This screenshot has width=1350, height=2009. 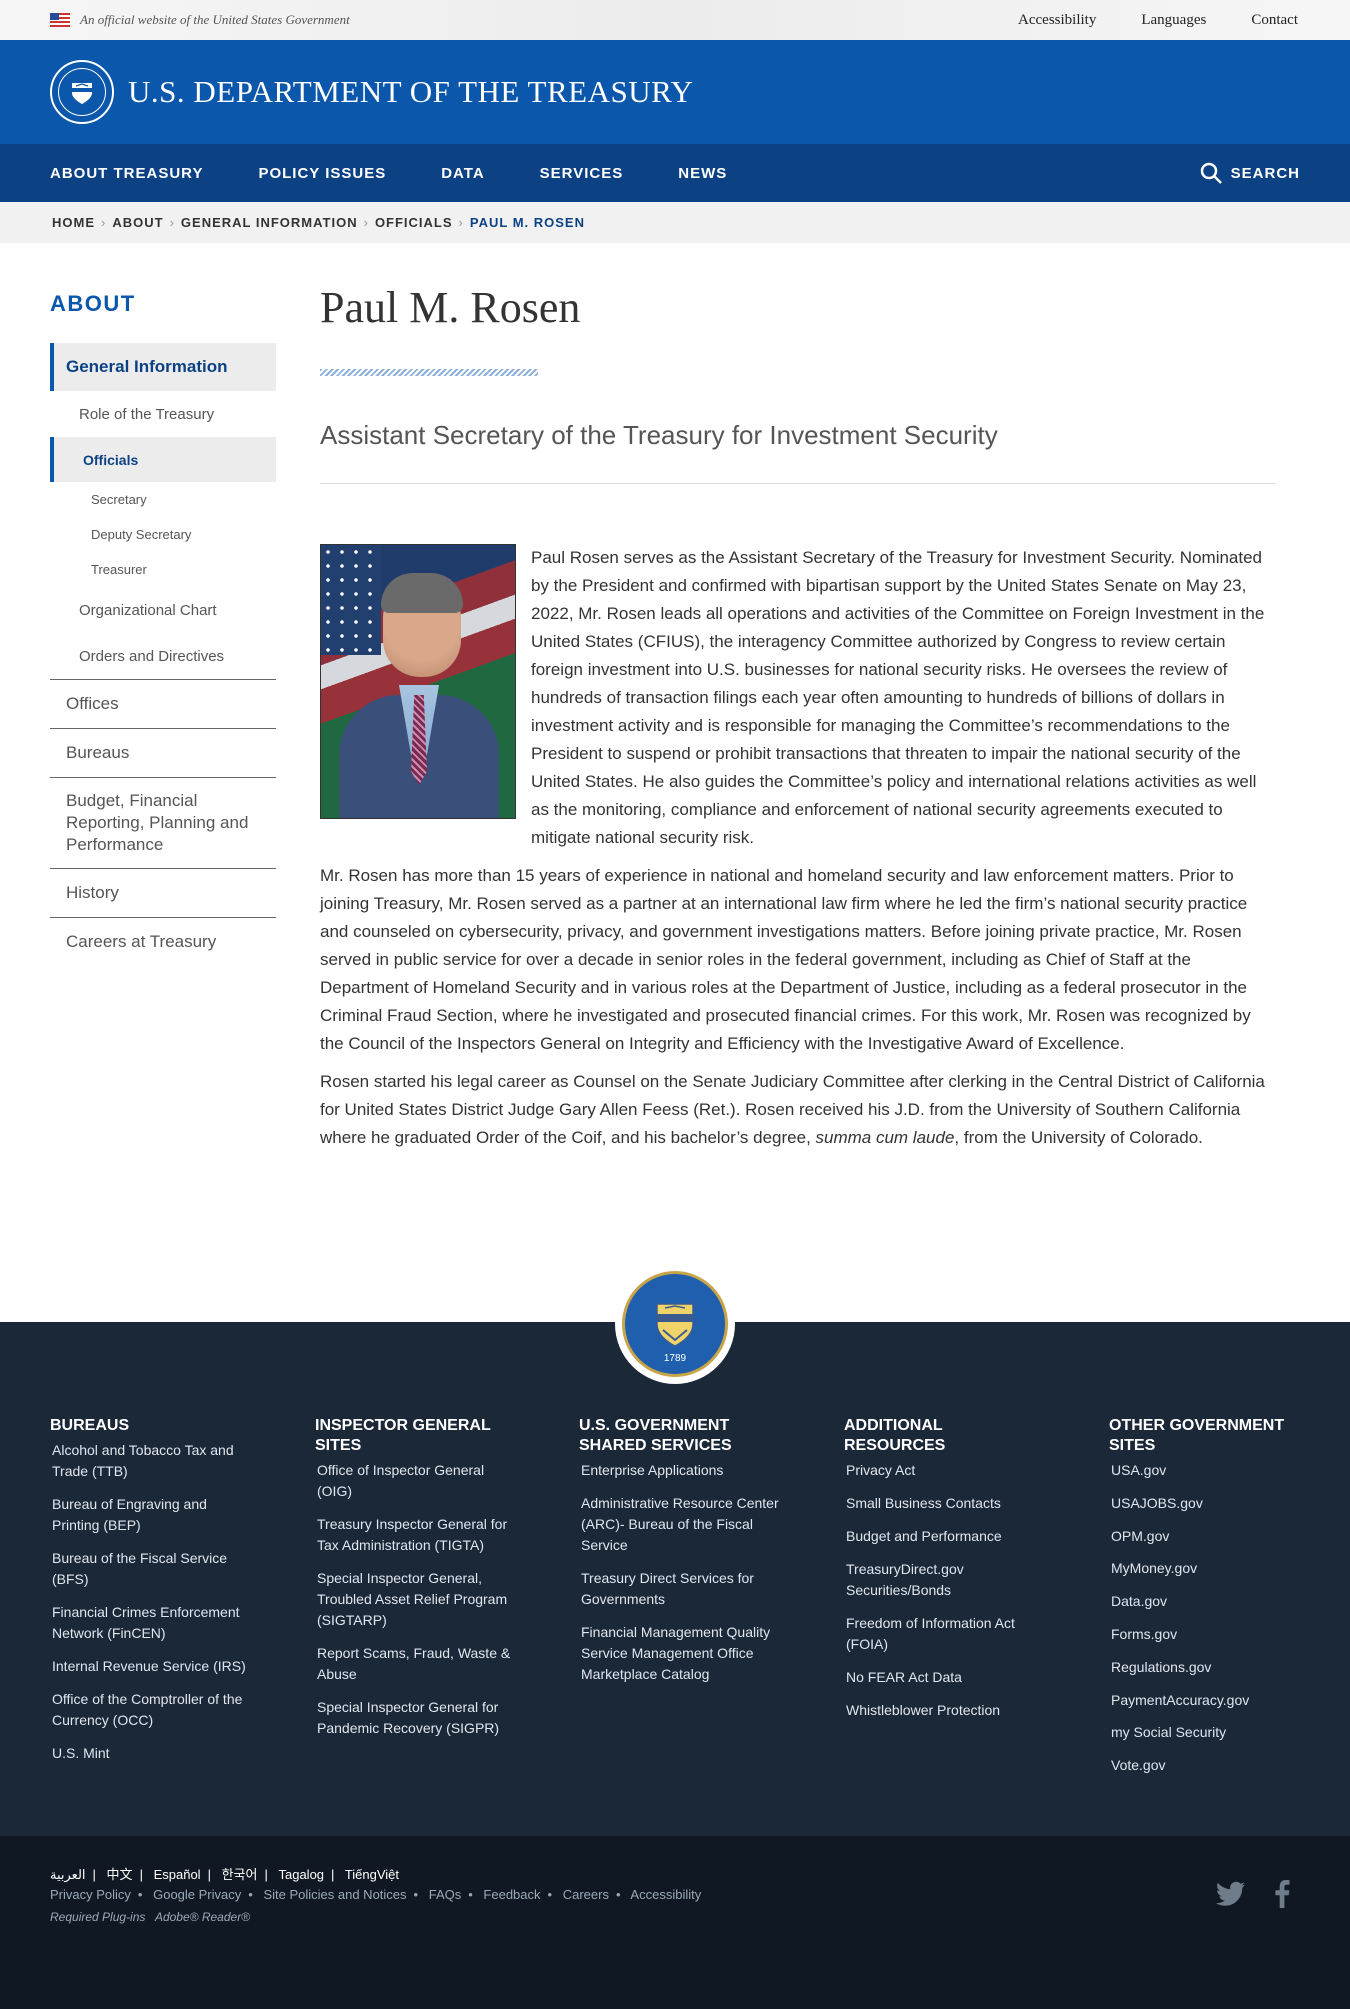 I want to click on nav-services: SERVICES, so click(x=582, y=173).